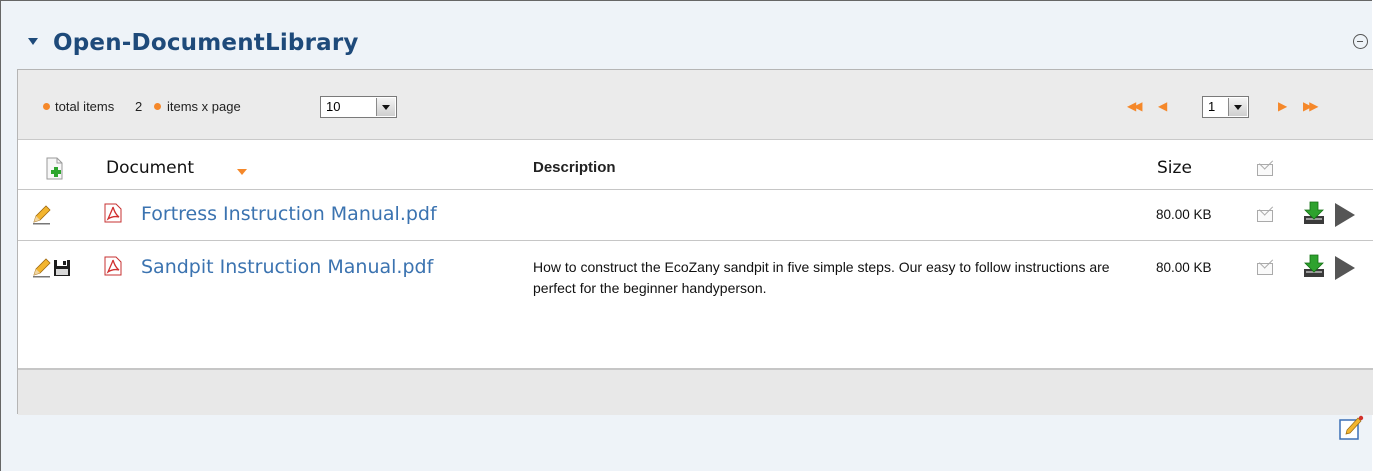  I want to click on table-footer, so click(695, 391).